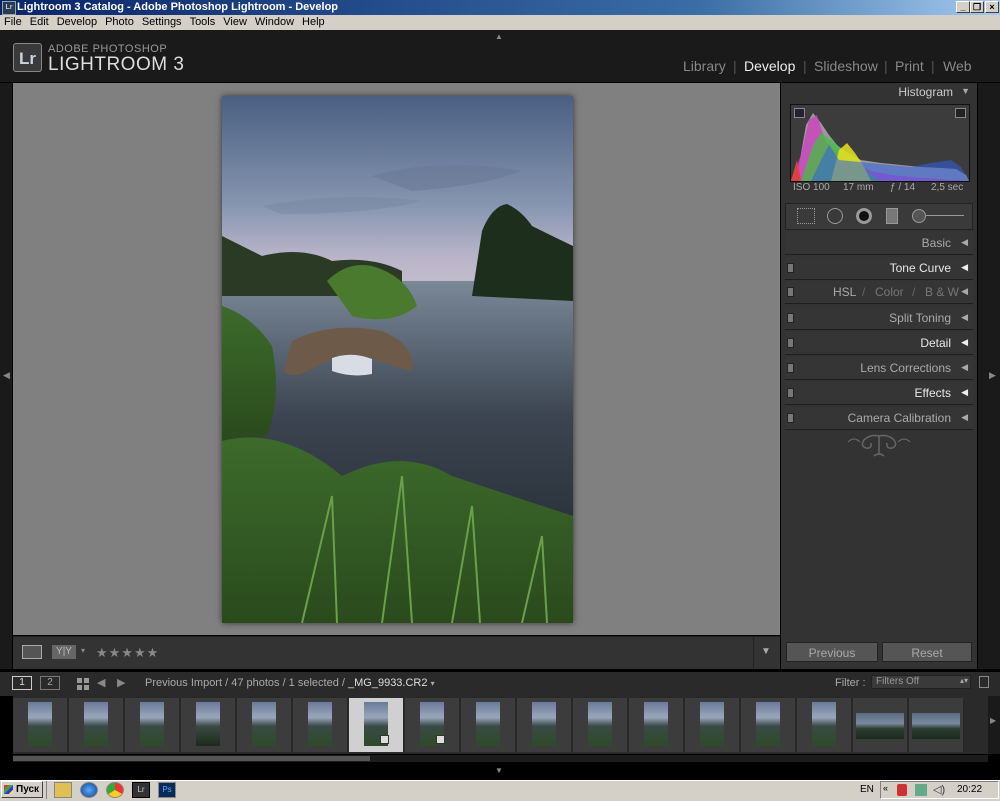 This screenshot has height=801, width=1000. I want to click on star-rating: ★★★★★, so click(127, 653).